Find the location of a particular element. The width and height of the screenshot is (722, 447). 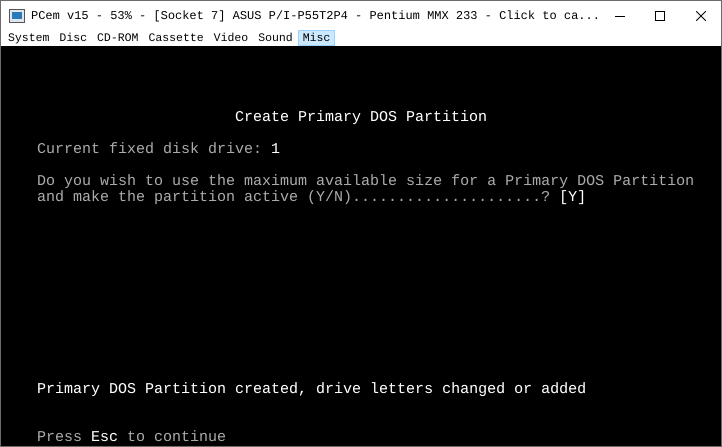

close-icon is located at coordinates (701, 15).